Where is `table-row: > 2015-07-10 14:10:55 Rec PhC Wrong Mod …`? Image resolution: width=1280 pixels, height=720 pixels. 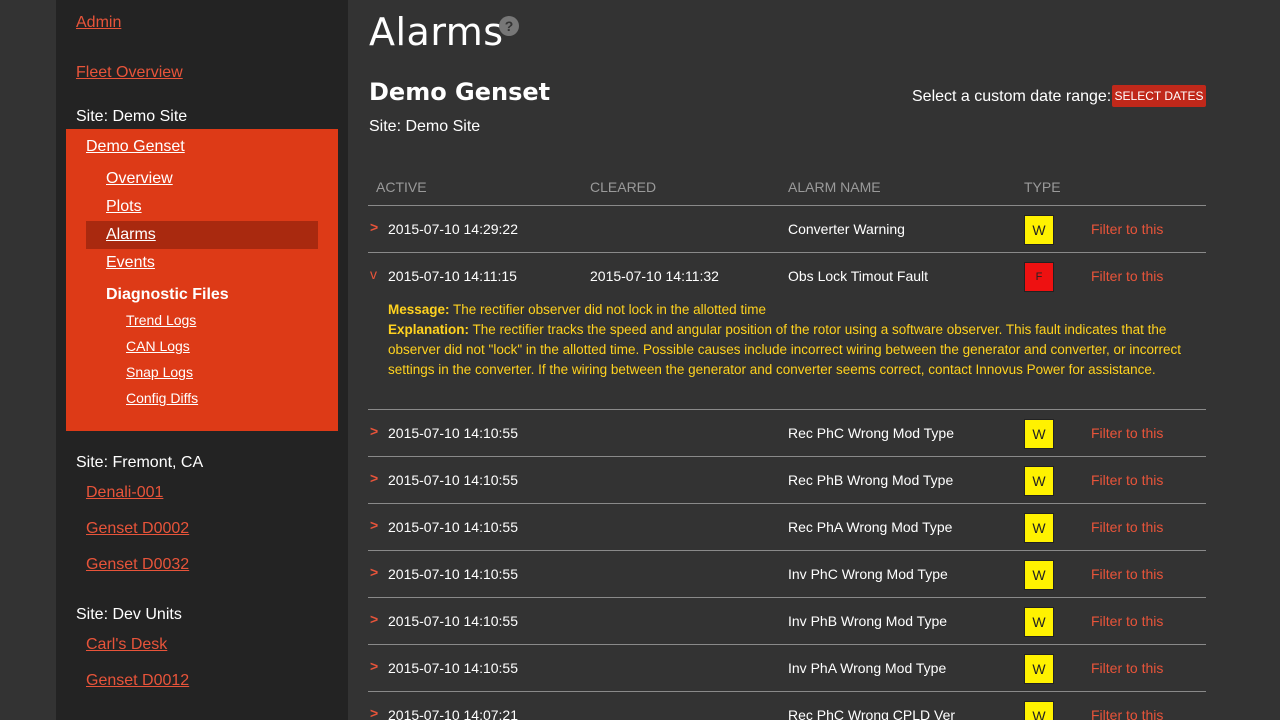
table-row: > 2015-07-10 14:10:55 Rec PhC Wrong Mod … is located at coordinates (787, 433).